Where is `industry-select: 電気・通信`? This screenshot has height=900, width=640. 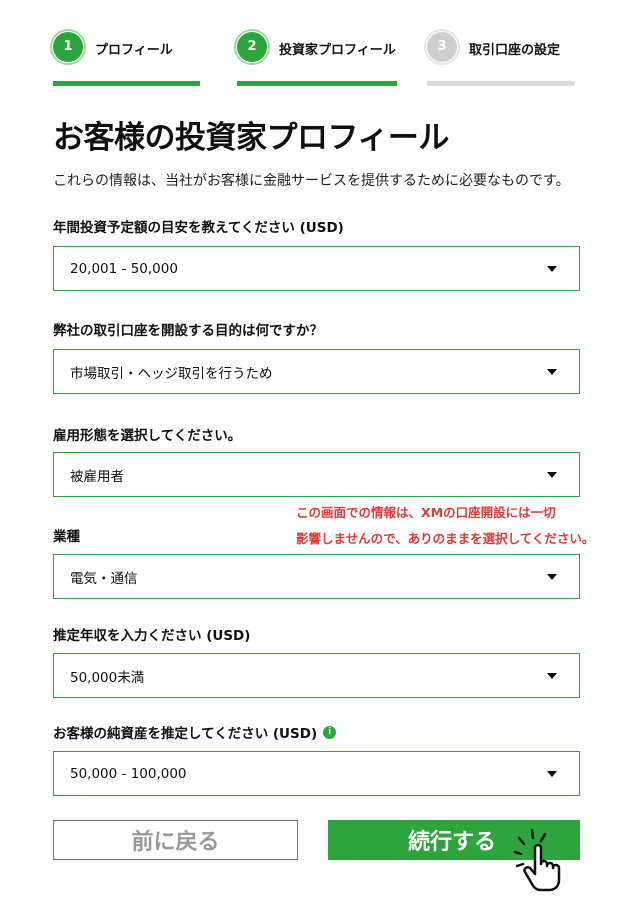 industry-select: 電気・通信 is located at coordinates (316, 576).